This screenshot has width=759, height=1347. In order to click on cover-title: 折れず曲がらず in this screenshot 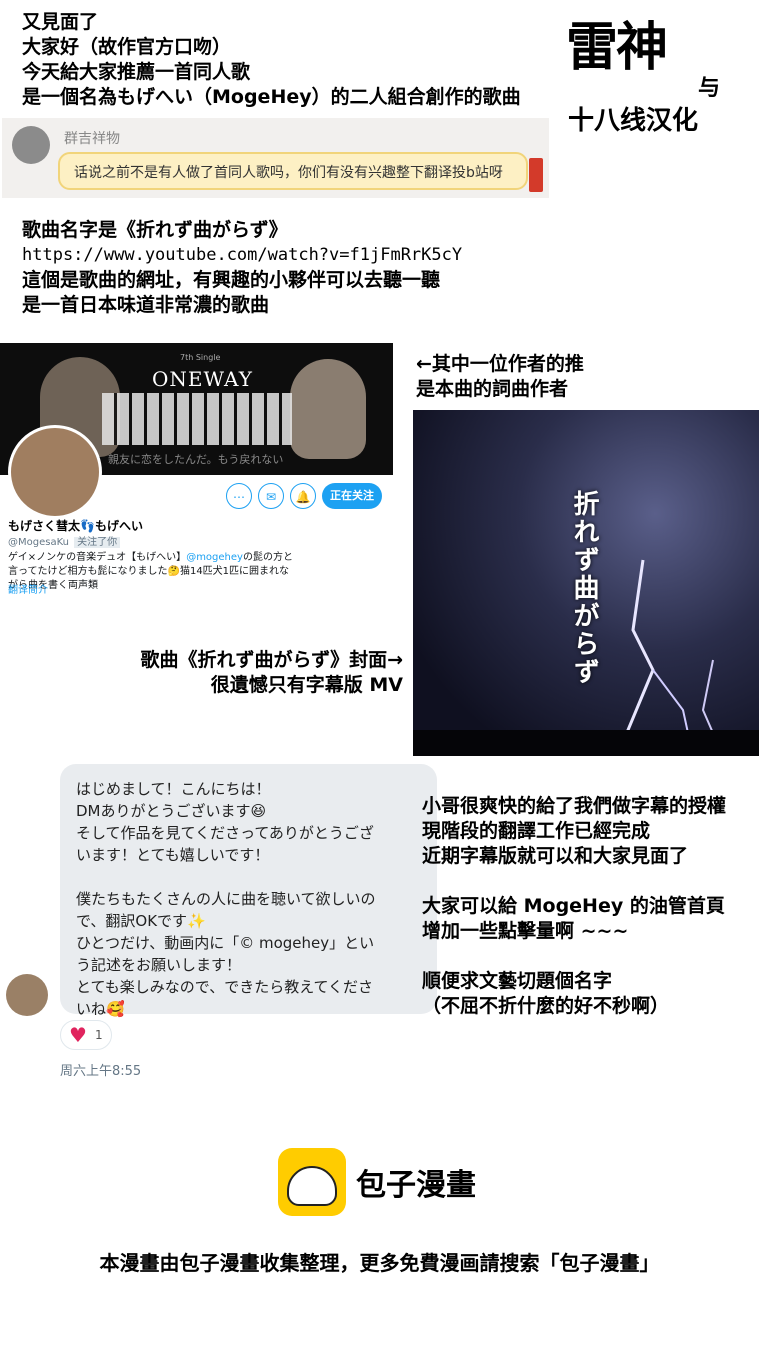, I will do `click(584, 588)`.